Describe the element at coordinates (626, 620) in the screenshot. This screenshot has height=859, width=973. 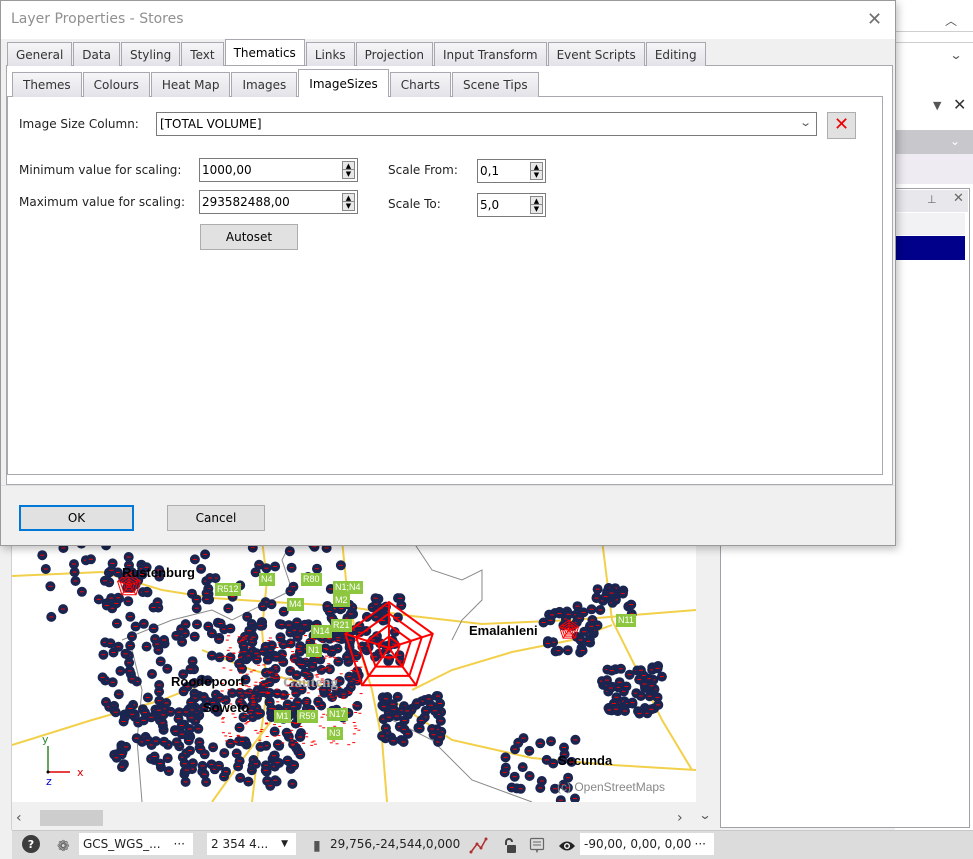
I see `road-badge: N11` at that location.